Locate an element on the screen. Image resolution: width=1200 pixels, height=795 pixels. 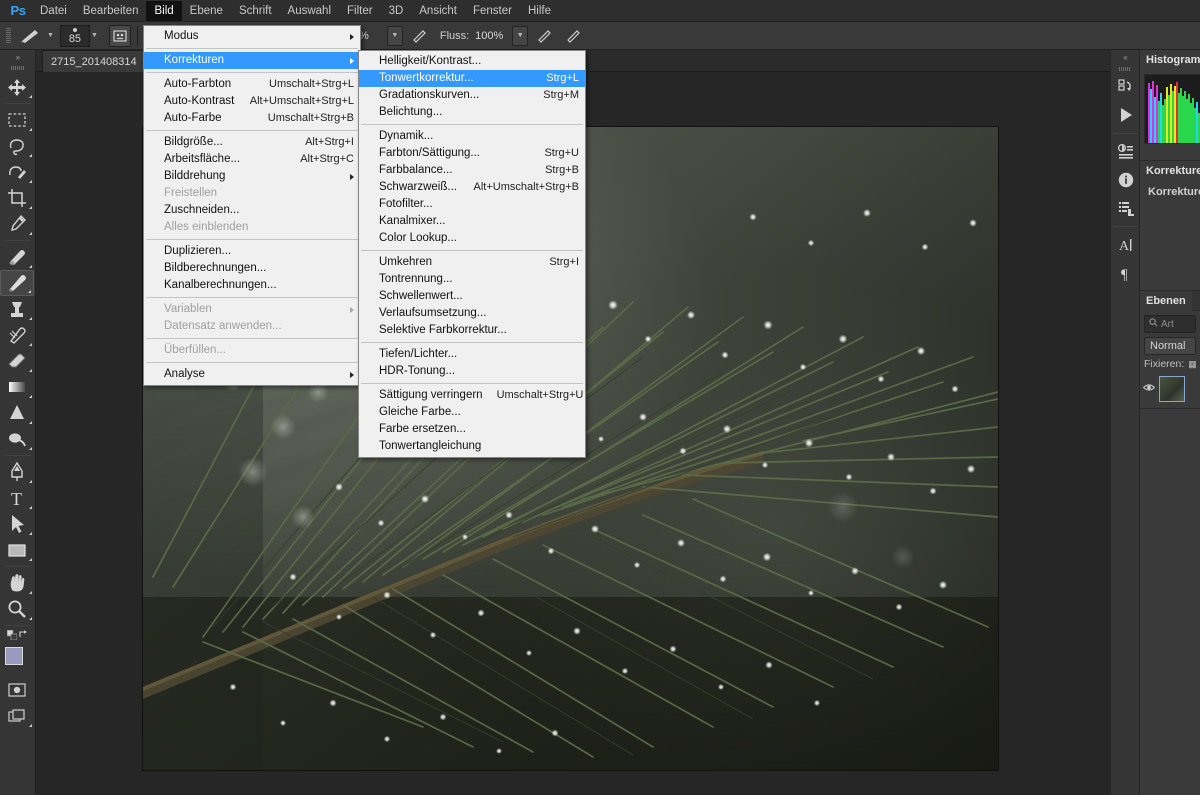
character-panel-icon: A is located at coordinates (1126, 245).